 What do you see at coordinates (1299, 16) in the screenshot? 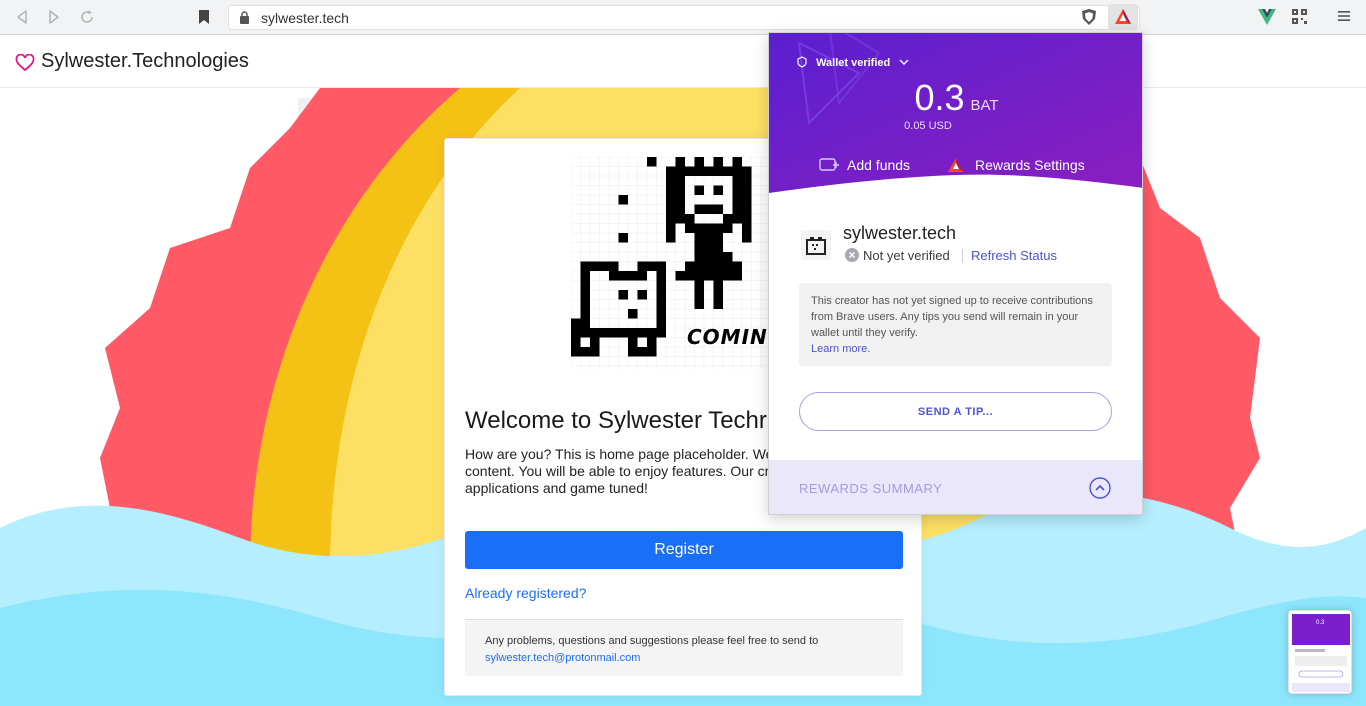
I see `qr-code-icon` at bounding box center [1299, 16].